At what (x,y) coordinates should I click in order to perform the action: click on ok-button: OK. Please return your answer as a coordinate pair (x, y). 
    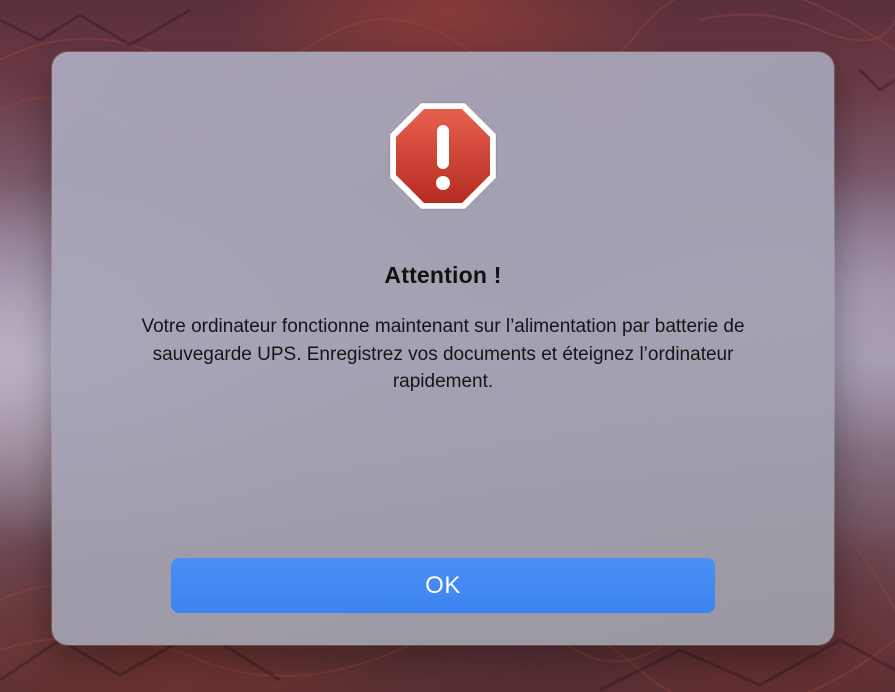
    Looking at the image, I should click on (443, 585).